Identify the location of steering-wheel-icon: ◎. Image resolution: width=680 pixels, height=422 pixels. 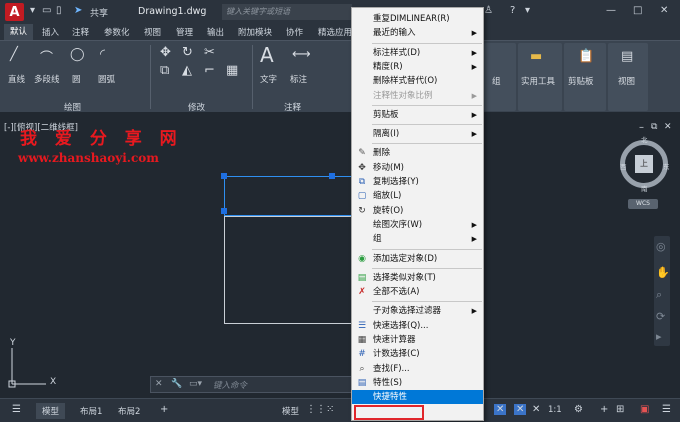
(661, 246).